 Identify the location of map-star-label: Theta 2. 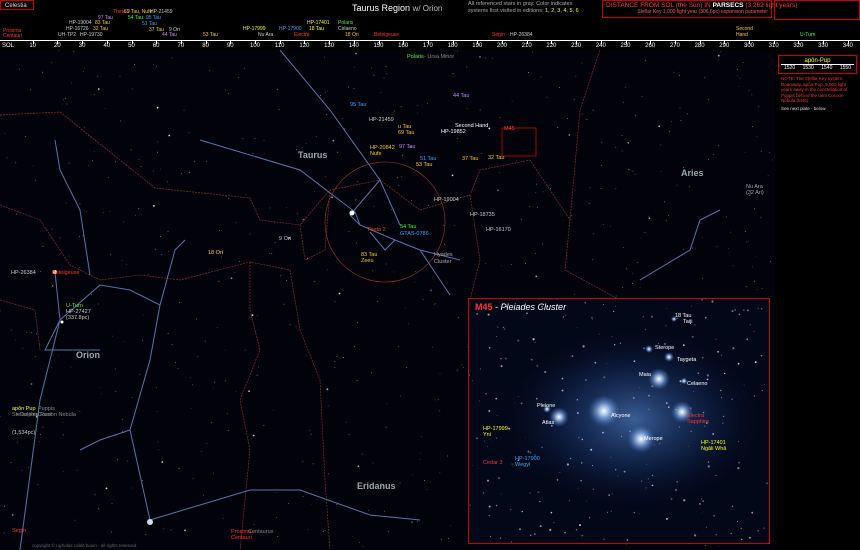
(376, 230).